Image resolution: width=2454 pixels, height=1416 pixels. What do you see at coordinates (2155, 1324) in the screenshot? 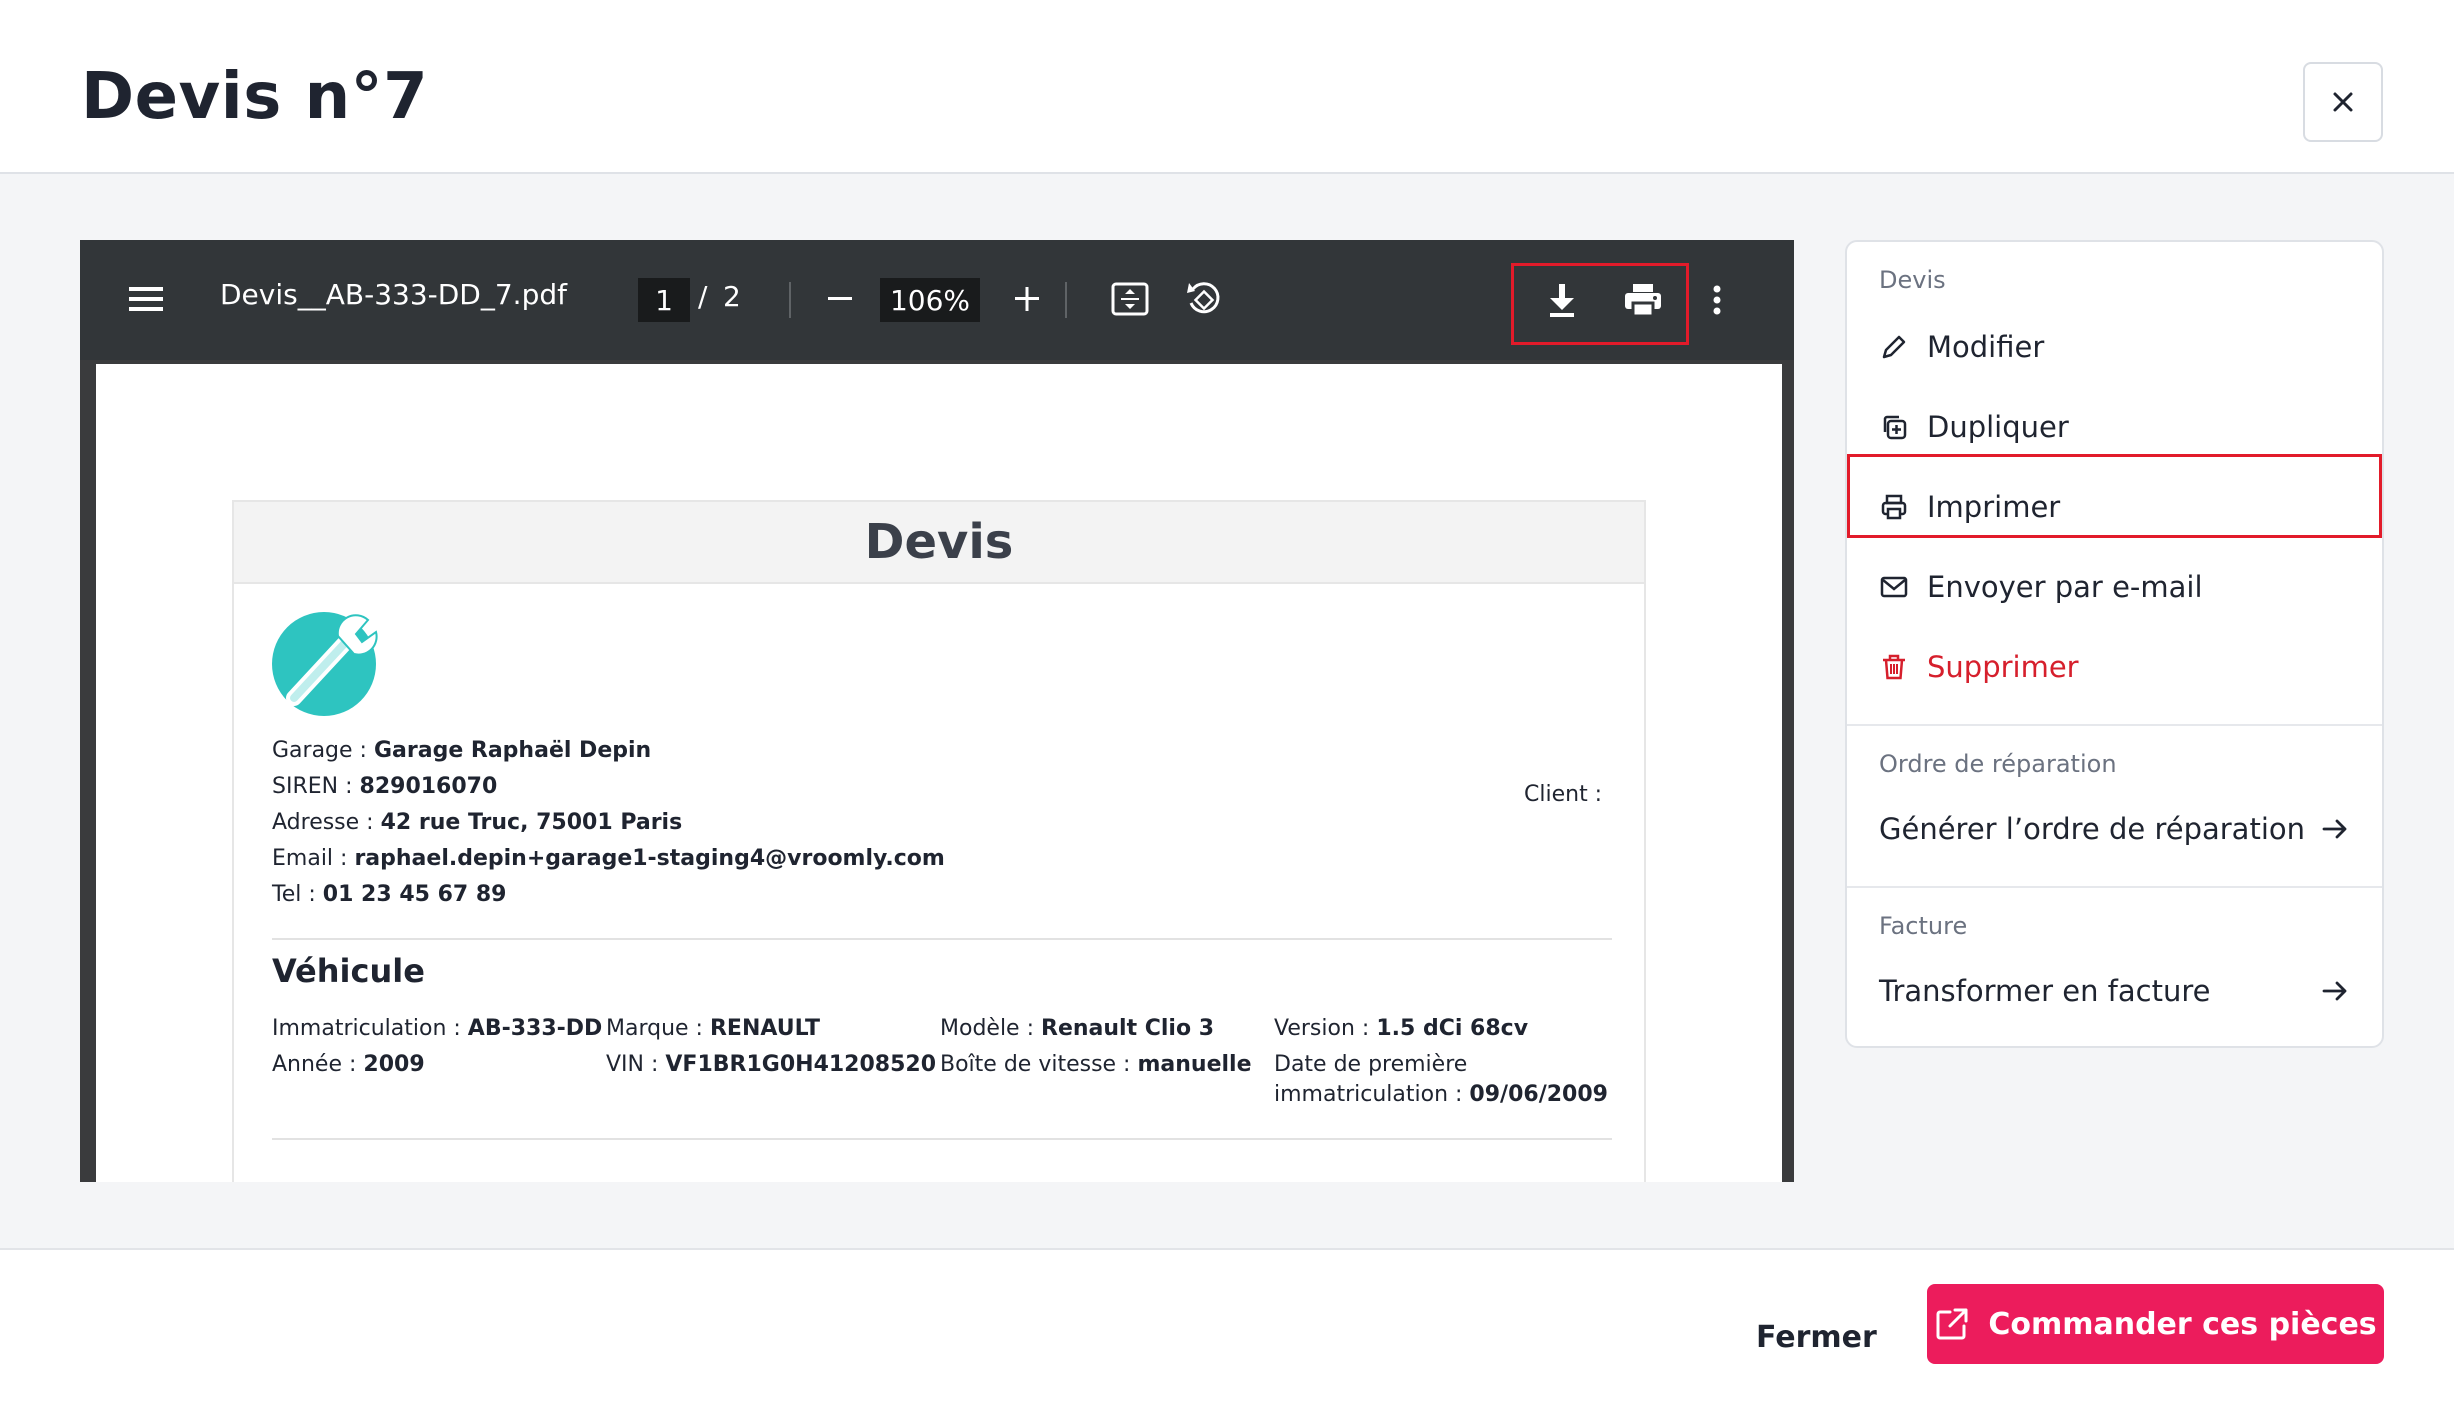
I see `commander-pieces-button: Commander ces pièces` at bounding box center [2155, 1324].